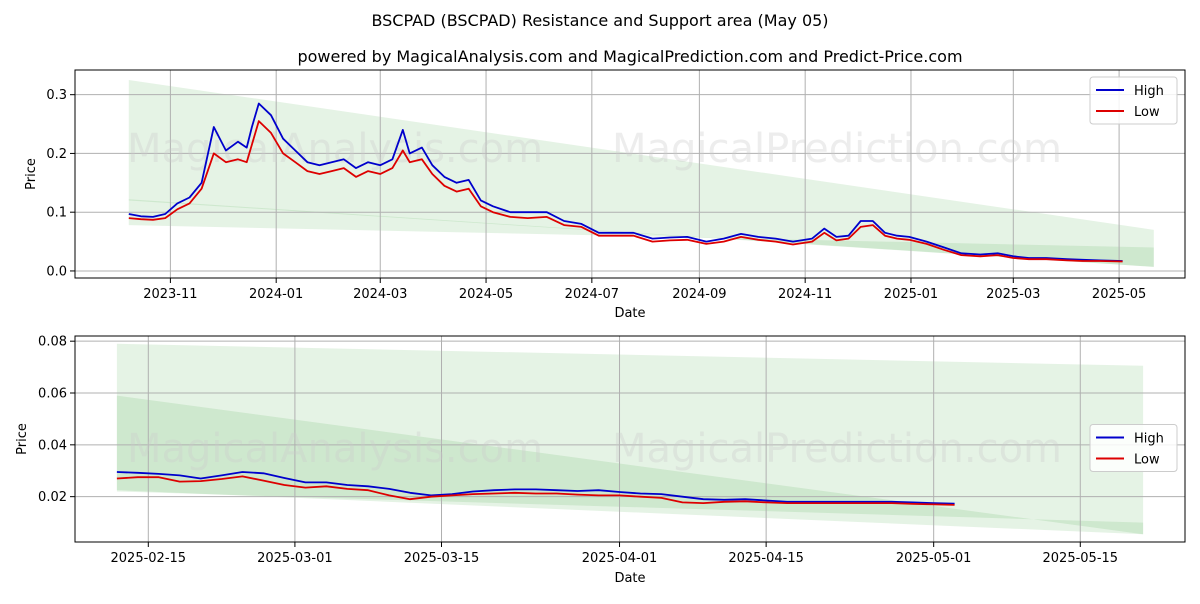 The image size is (1200, 604). I want to click on x-tick-label: 2024-11, so click(805, 294).